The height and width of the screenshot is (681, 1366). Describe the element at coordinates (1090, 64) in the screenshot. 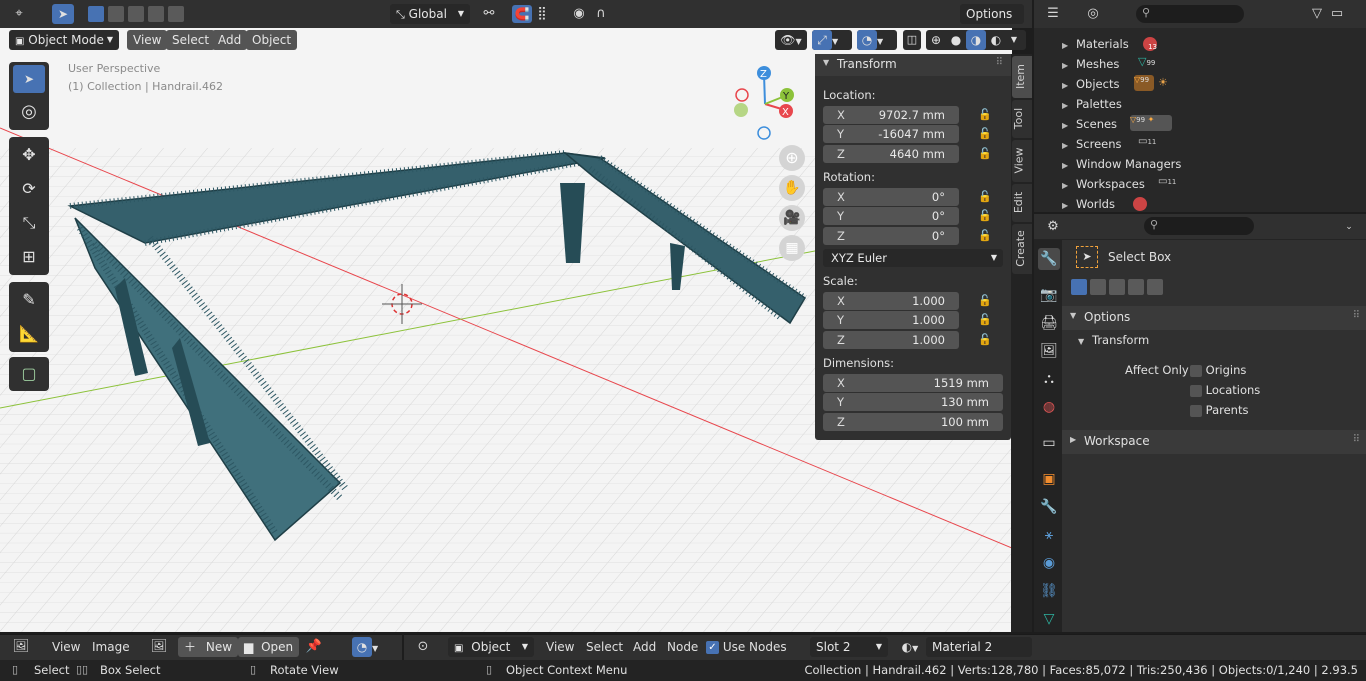

I see `outliner-row-meshes: ▶ Meshes` at that location.